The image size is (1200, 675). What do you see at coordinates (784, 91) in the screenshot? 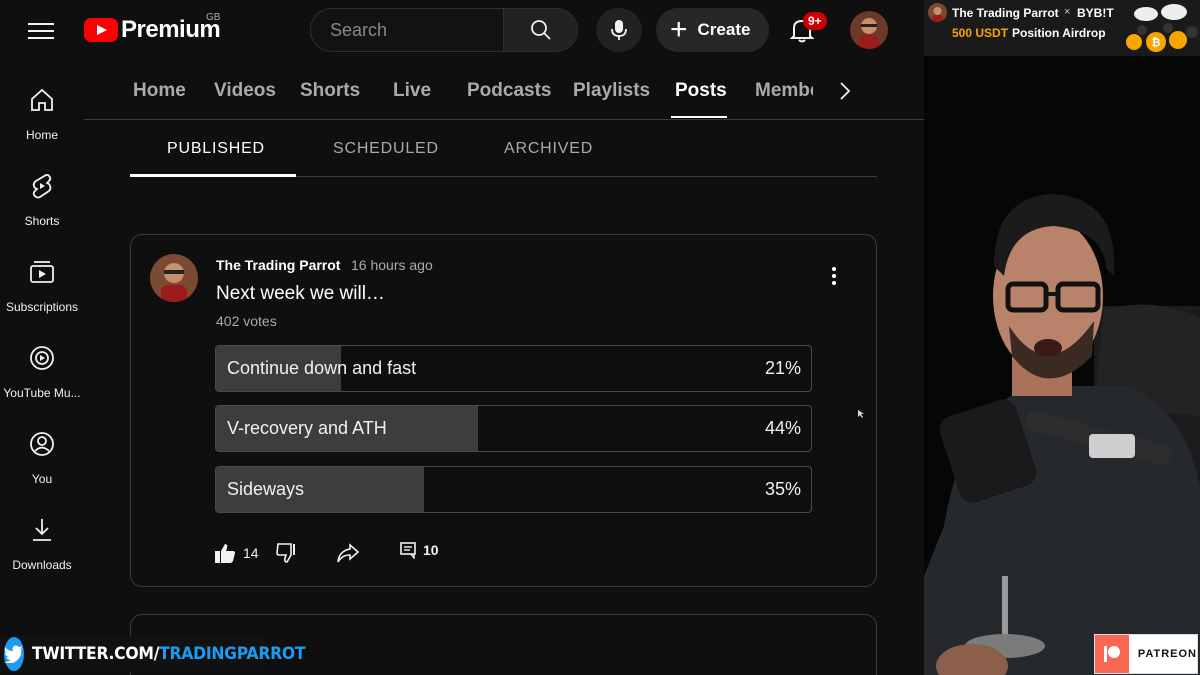
I see `tab-membership: Membe` at bounding box center [784, 91].